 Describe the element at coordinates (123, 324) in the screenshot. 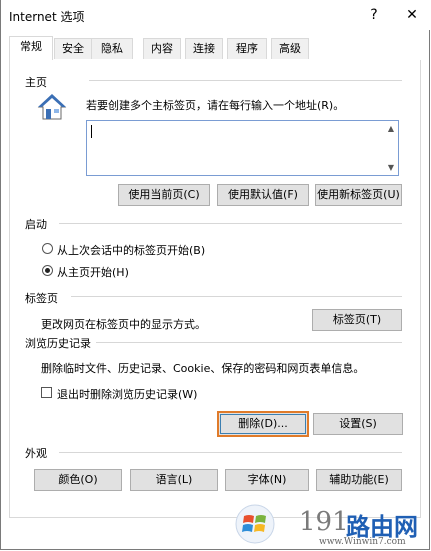

I see `tabs-section-description: 更改网页在标签页中的显示方式。` at that location.